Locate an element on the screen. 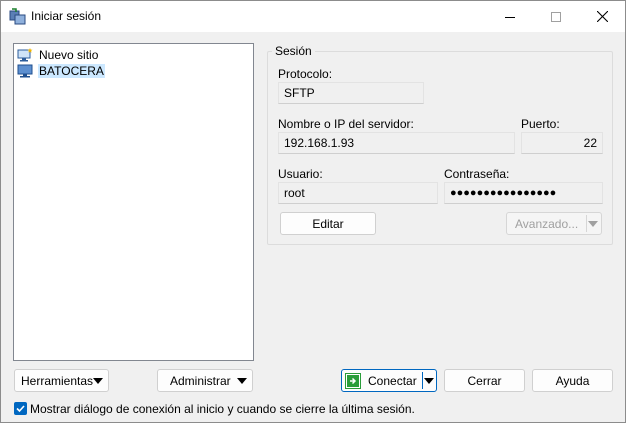  maximize-button is located at coordinates (556, 16).